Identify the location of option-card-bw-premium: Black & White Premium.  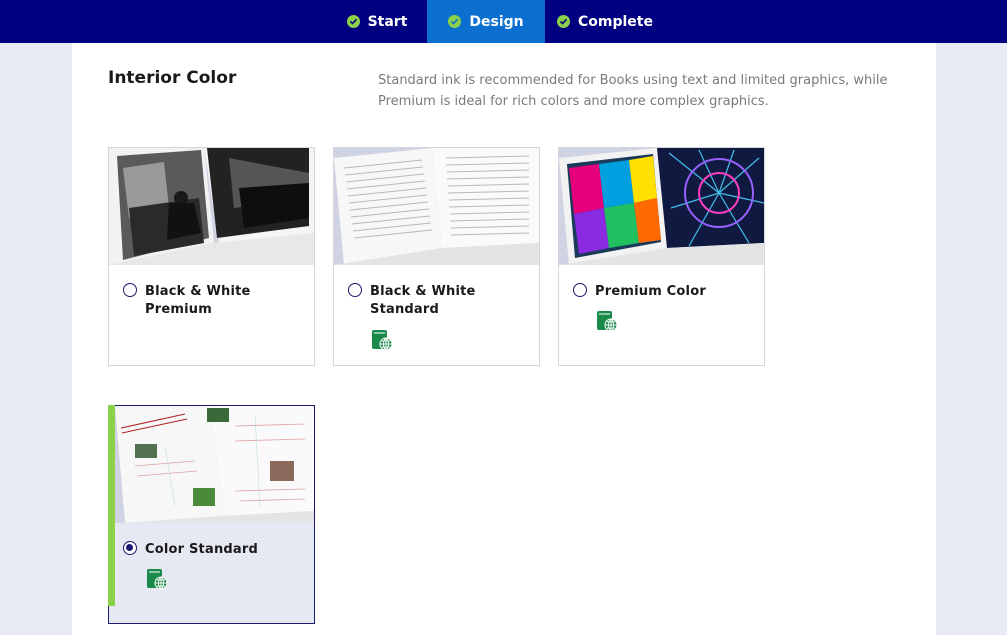
(211, 256).